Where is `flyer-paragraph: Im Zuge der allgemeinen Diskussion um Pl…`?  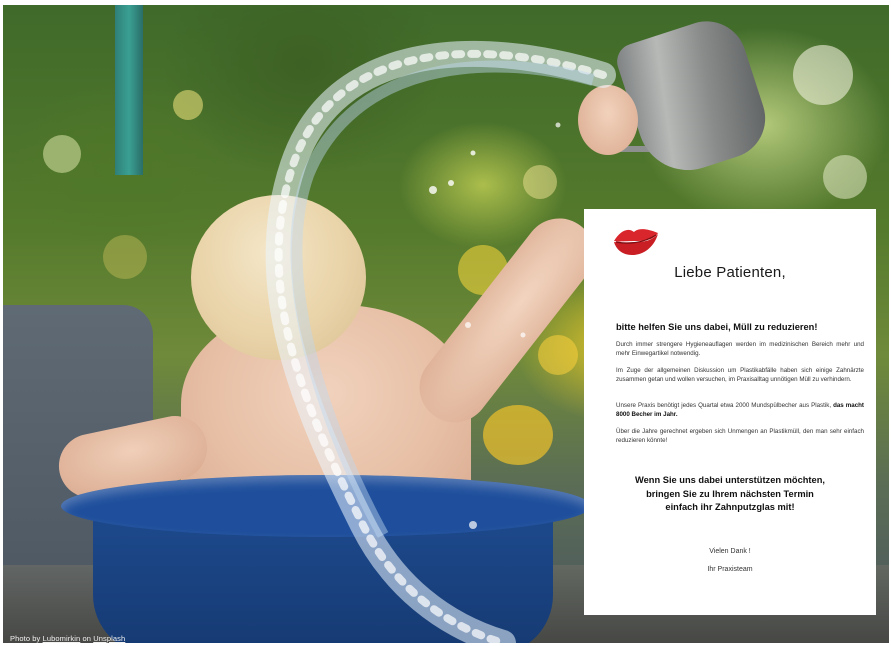
flyer-paragraph: Im Zuge der allgemeinen Diskussion um Pl… is located at coordinates (740, 375).